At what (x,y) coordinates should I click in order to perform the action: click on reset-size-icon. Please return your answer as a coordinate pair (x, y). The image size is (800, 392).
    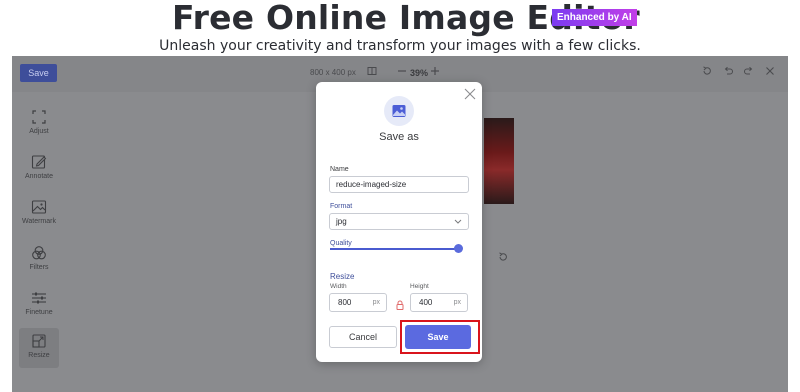
    Looking at the image, I should click on (503, 258).